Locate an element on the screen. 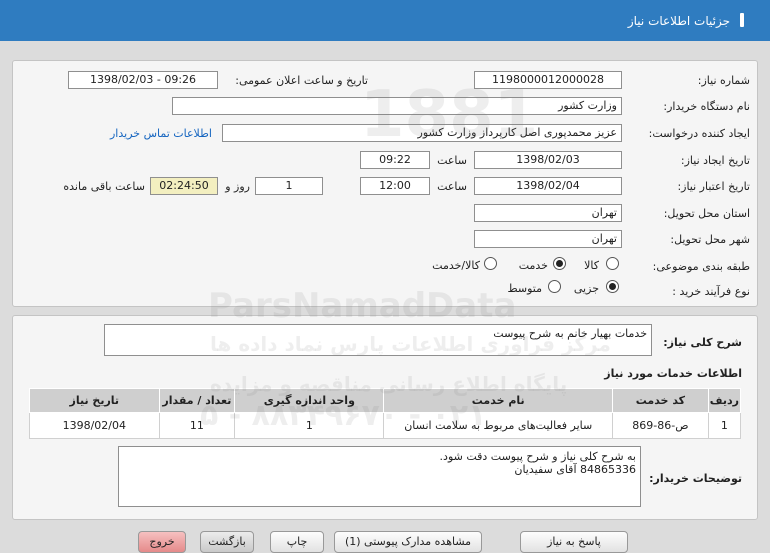 The height and width of the screenshot is (553, 770). reply-button: پاسخ به نیاز is located at coordinates (574, 542).